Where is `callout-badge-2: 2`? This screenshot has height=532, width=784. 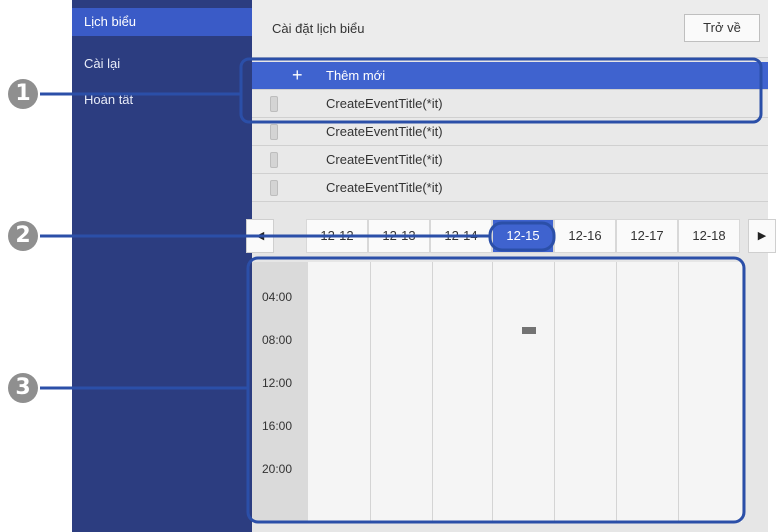
callout-badge-2: 2 is located at coordinates (23, 236).